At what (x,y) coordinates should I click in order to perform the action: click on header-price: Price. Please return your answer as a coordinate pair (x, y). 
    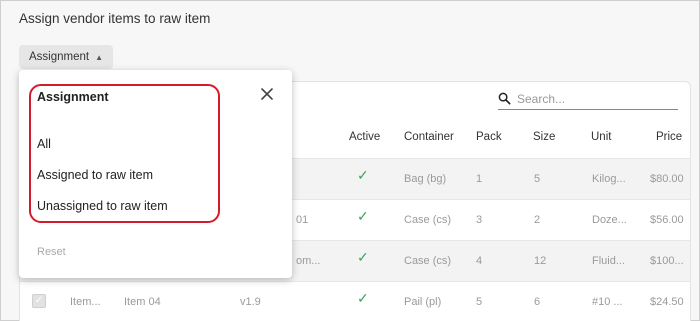
    Looking at the image, I should click on (669, 137).